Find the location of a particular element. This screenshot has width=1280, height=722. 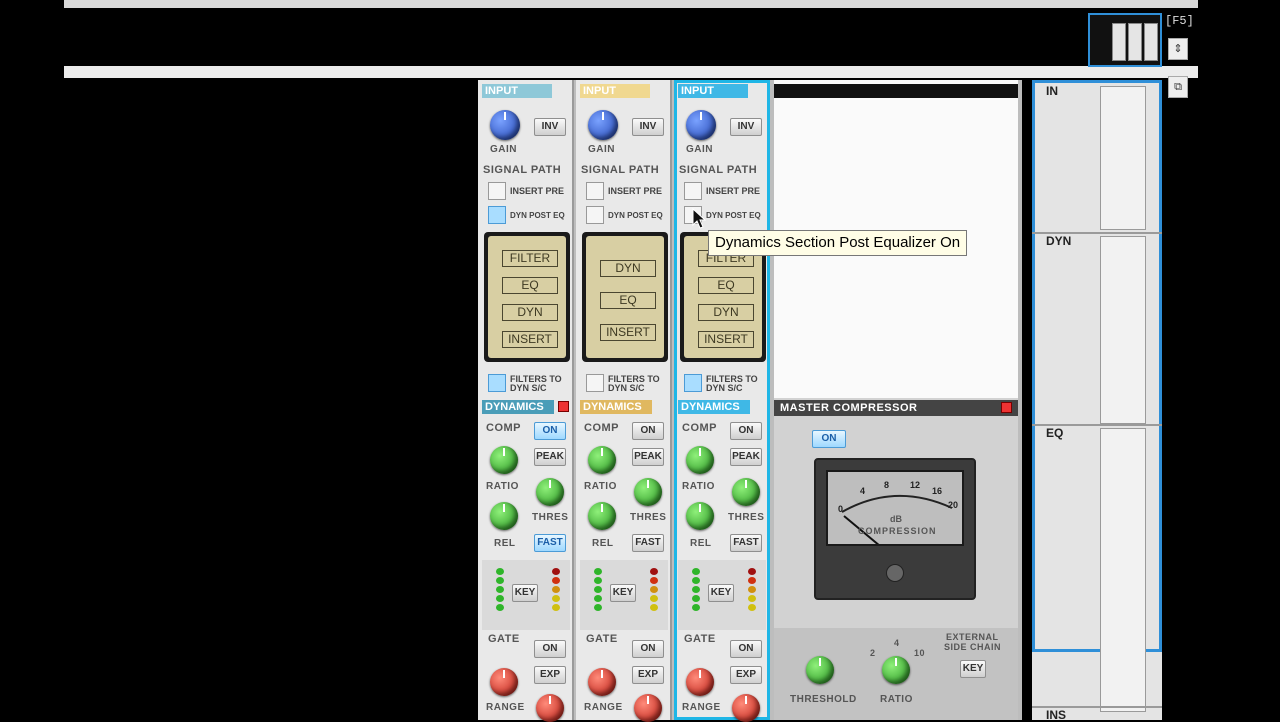

gain-label: GAIN is located at coordinates (503, 149).